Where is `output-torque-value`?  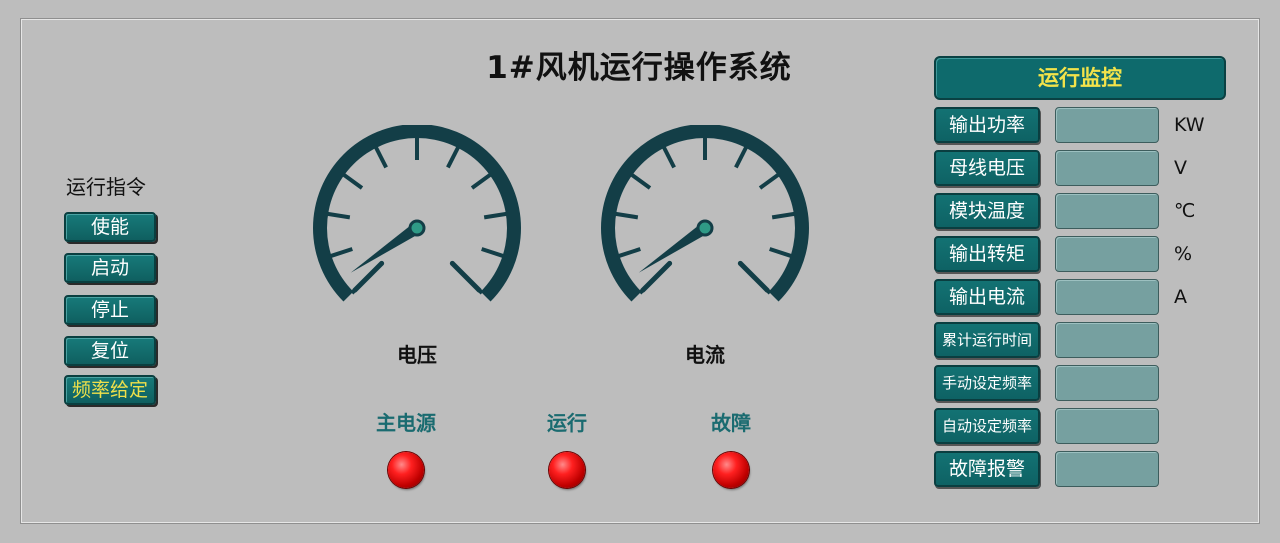
output-torque-value is located at coordinates (1107, 254).